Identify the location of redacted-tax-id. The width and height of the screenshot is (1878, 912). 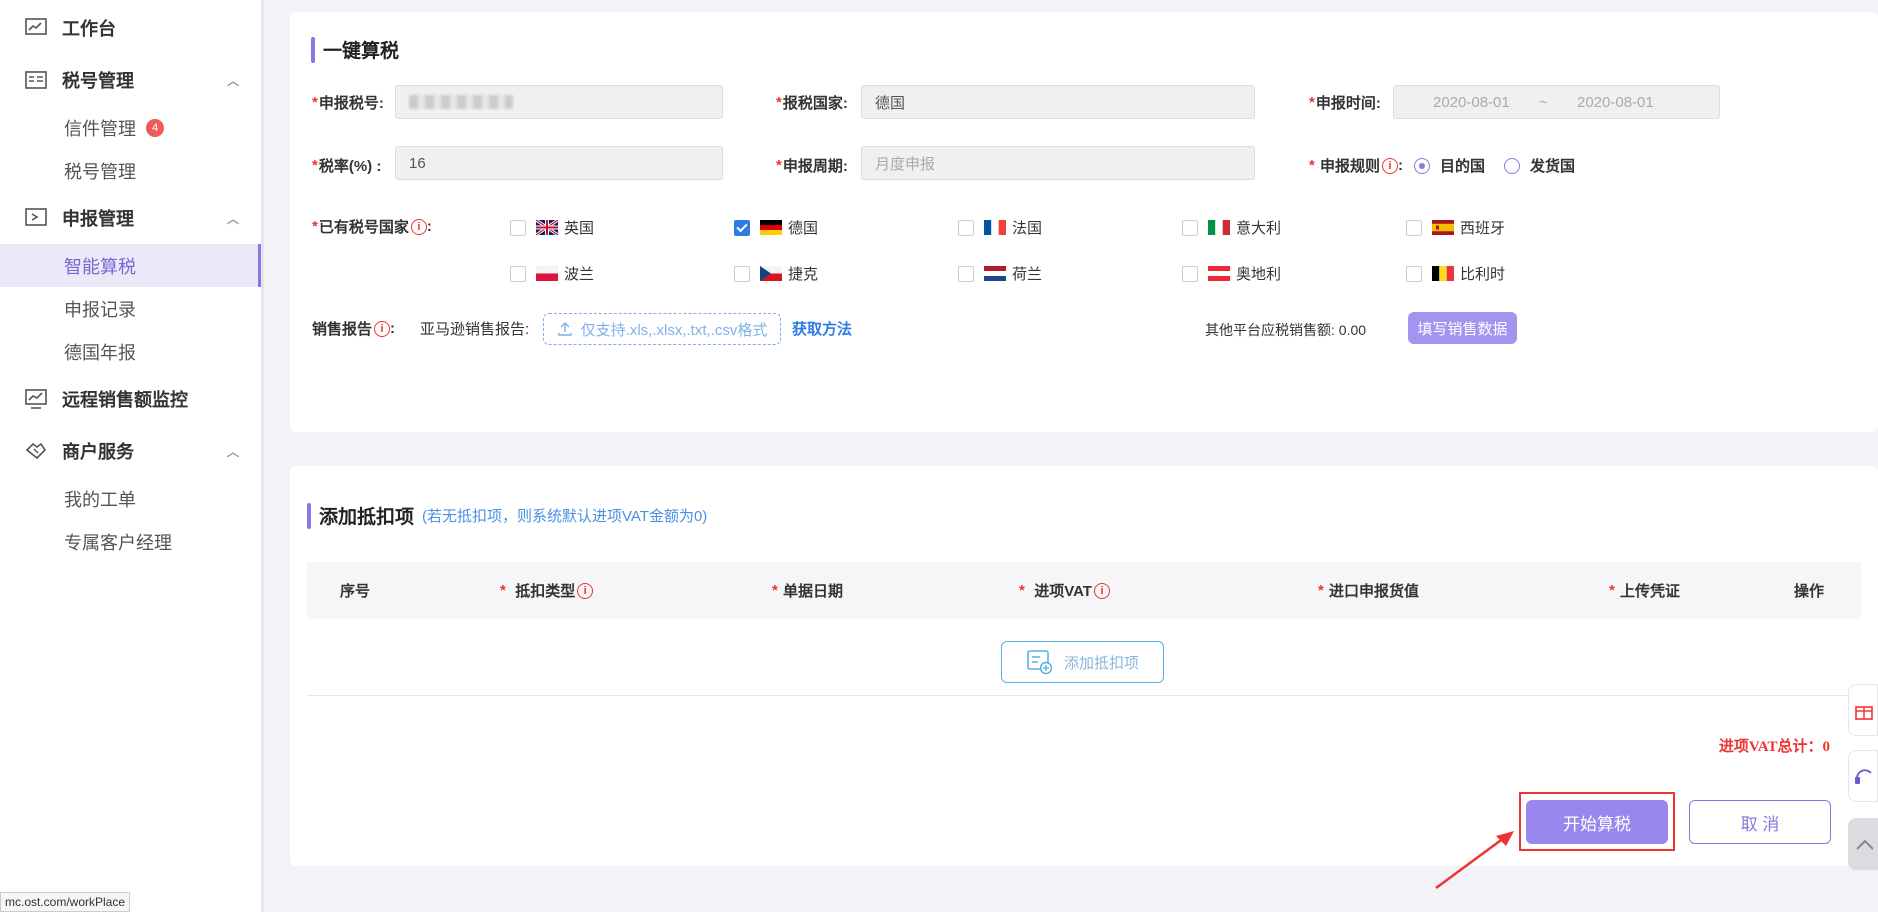
(461, 102).